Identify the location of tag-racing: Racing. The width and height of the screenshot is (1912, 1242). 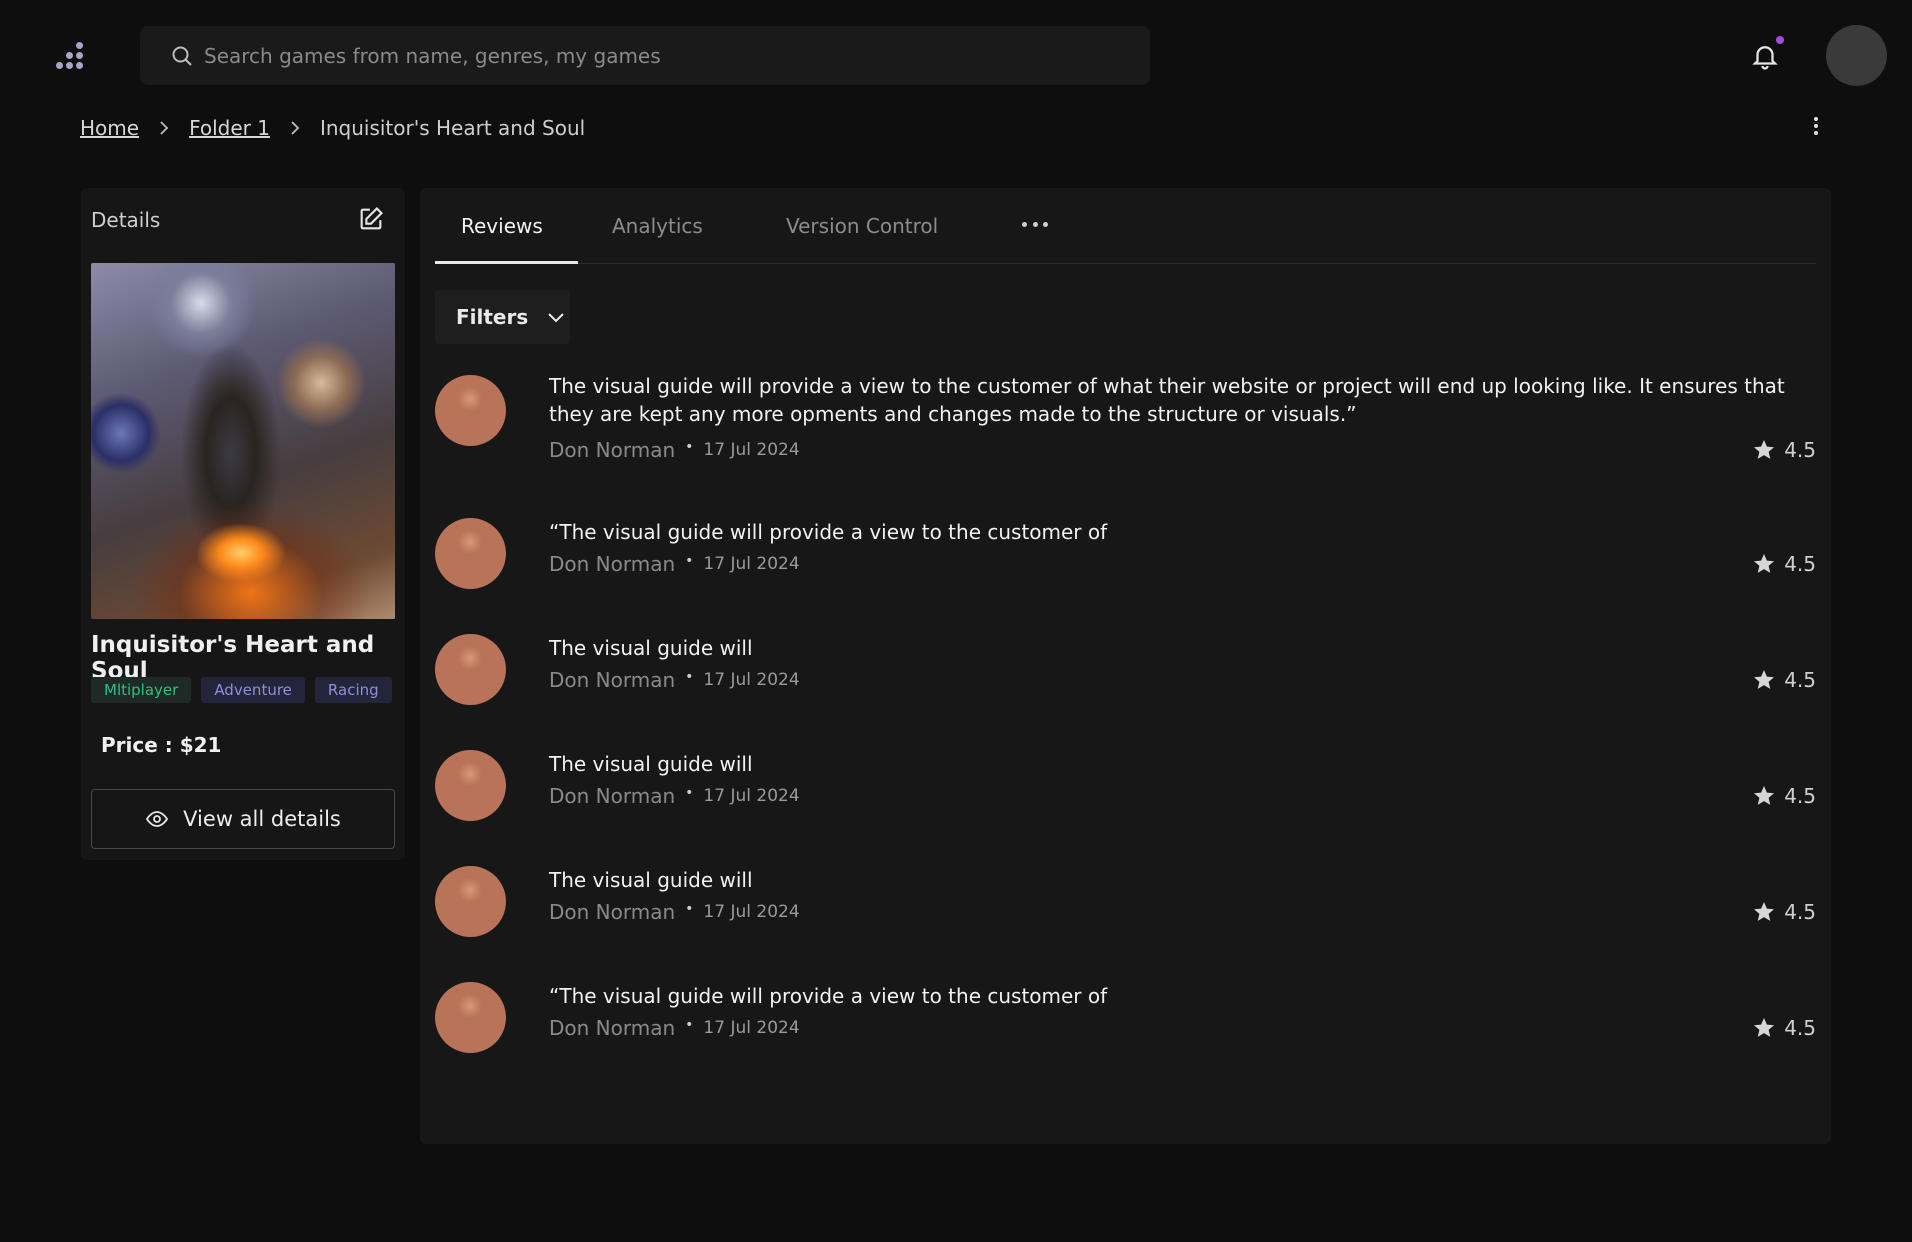
(353, 690).